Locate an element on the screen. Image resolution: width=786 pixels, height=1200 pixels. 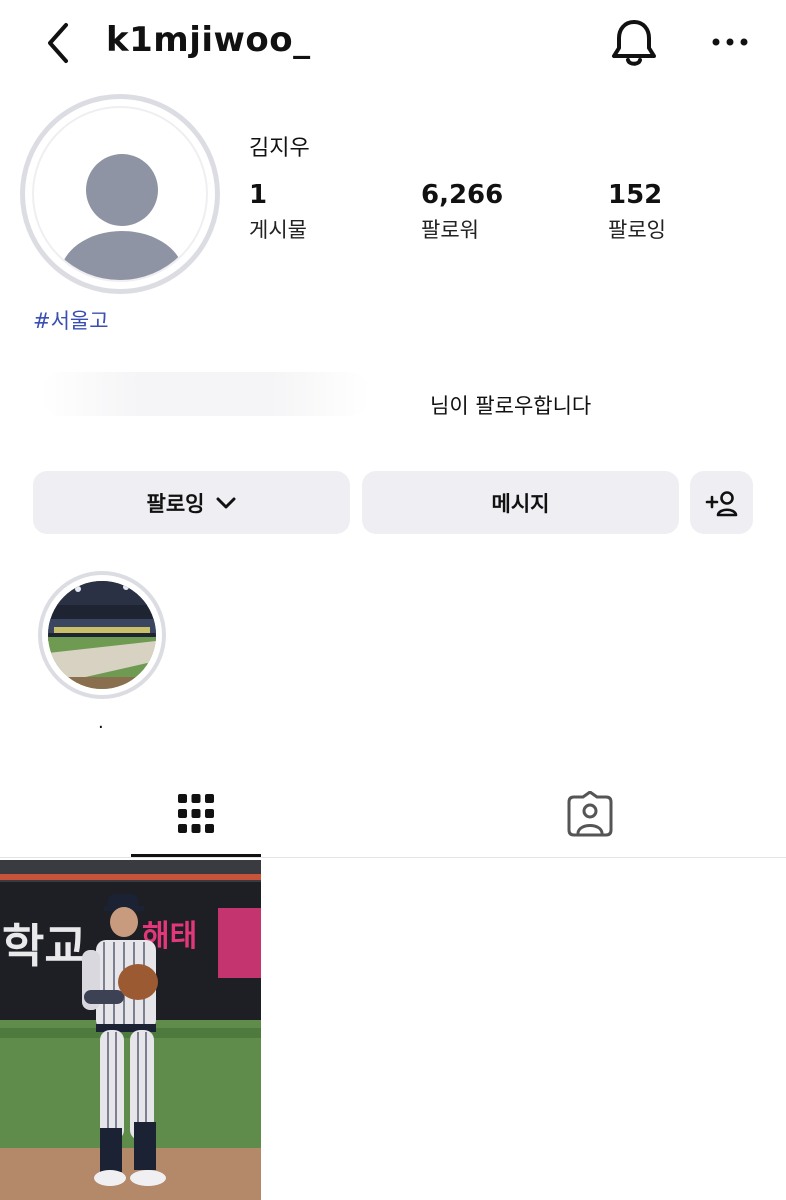
stat-following-label: 팔로잉 is located at coordinates (637, 230).